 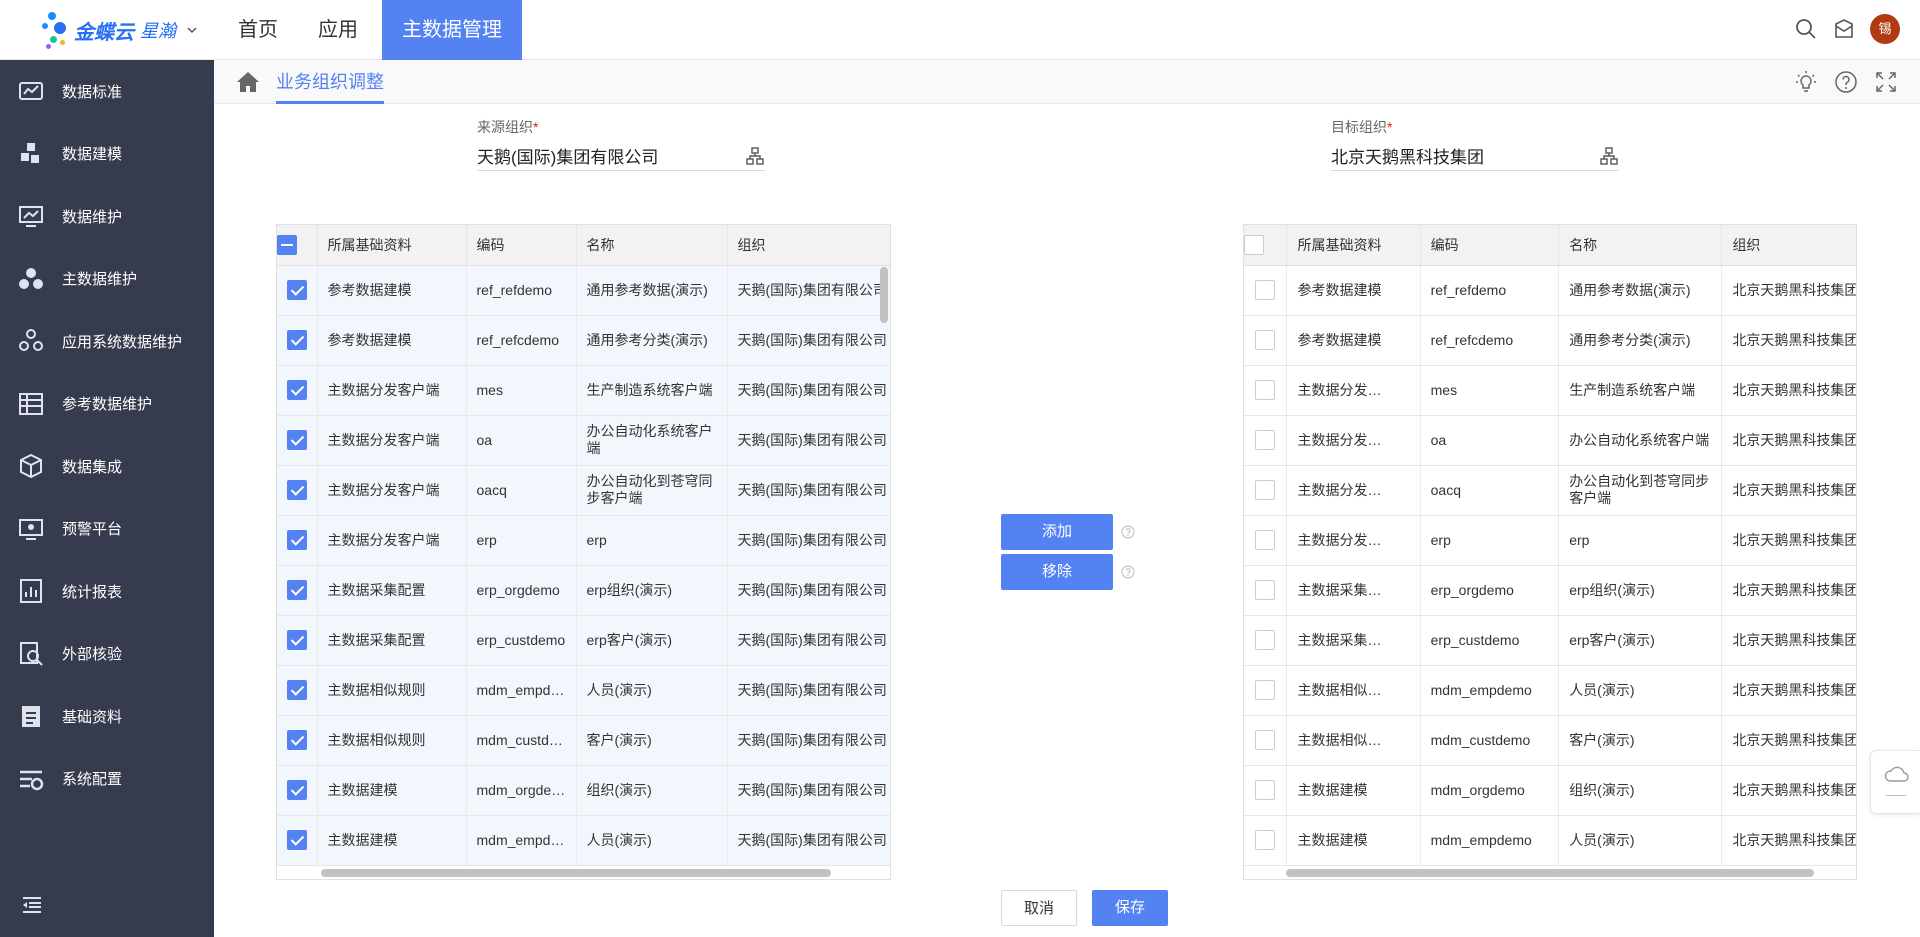 I want to click on sidebar-item-app-system: 应用系统数据维护, so click(x=107, y=341).